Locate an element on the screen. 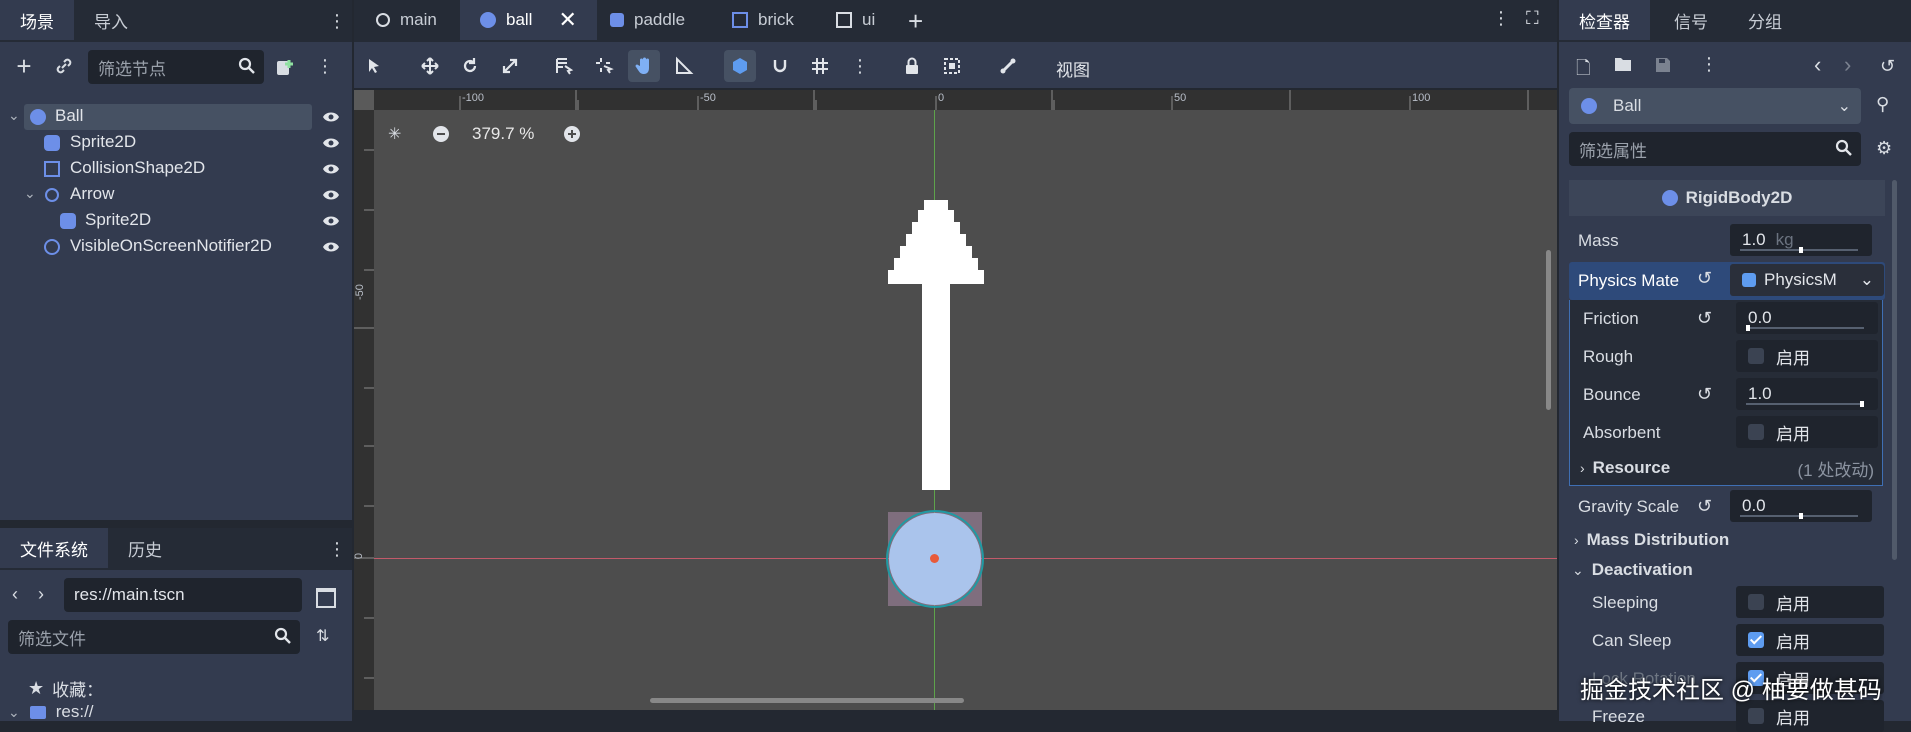 The width and height of the screenshot is (1911, 732). rough-checkbox: 启用 is located at coordinates (1807, 356).